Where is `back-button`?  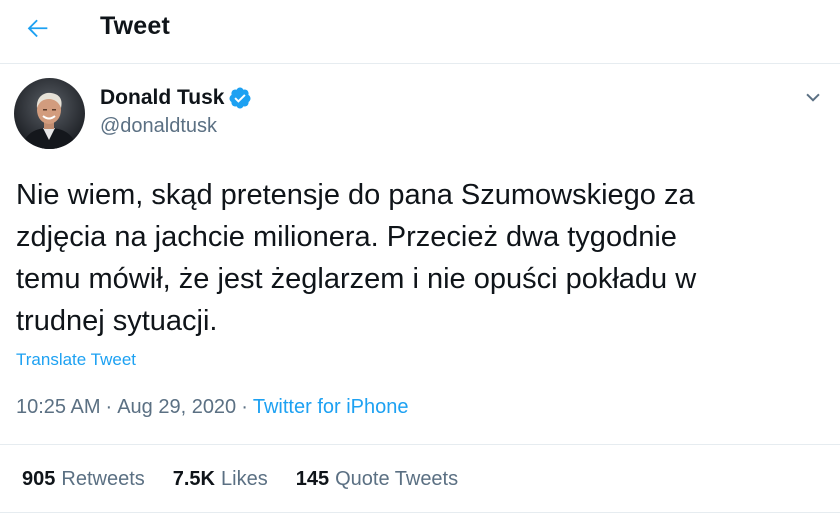
back-button is located at coordinates (38, 28).